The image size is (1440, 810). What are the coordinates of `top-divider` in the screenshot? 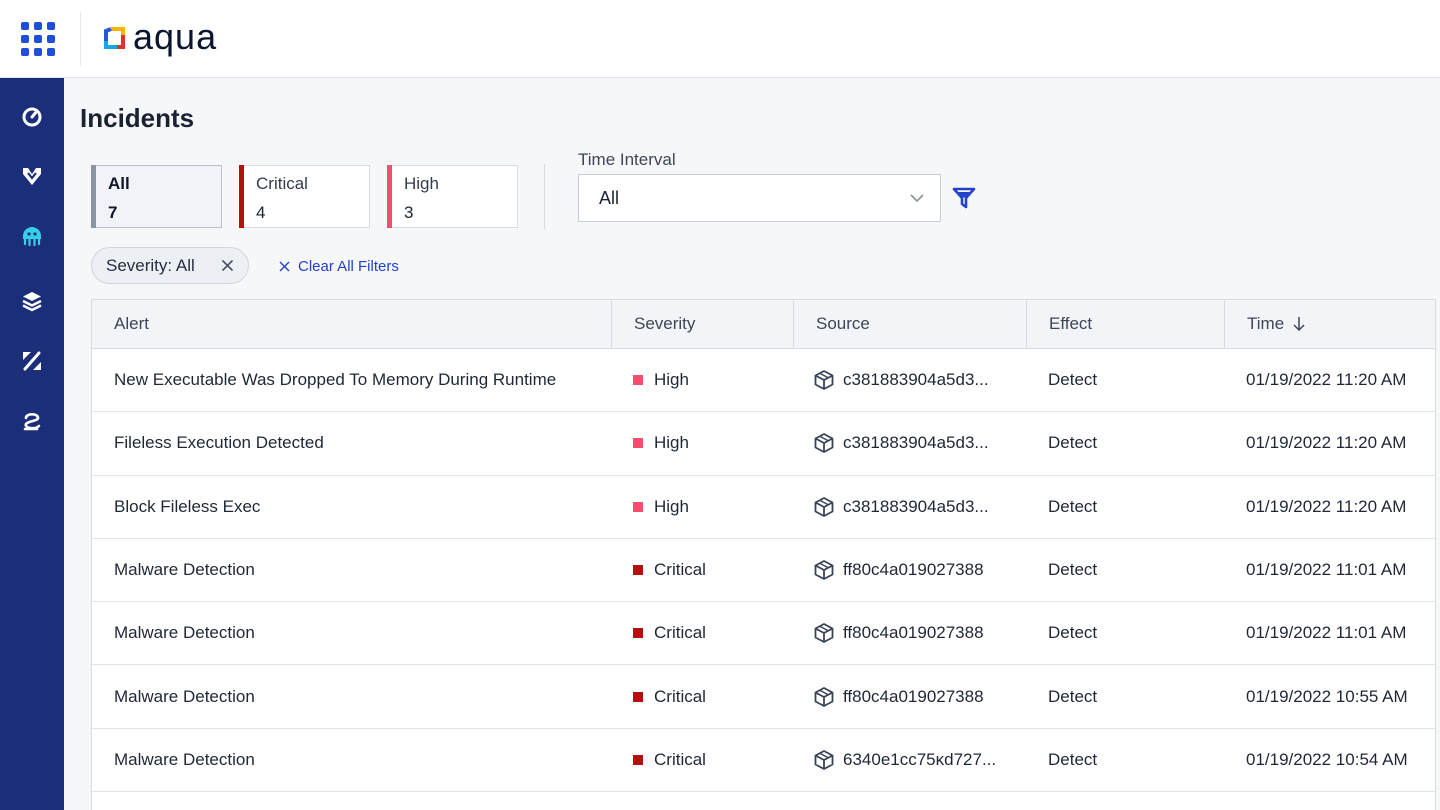 It's located at (80, 39).